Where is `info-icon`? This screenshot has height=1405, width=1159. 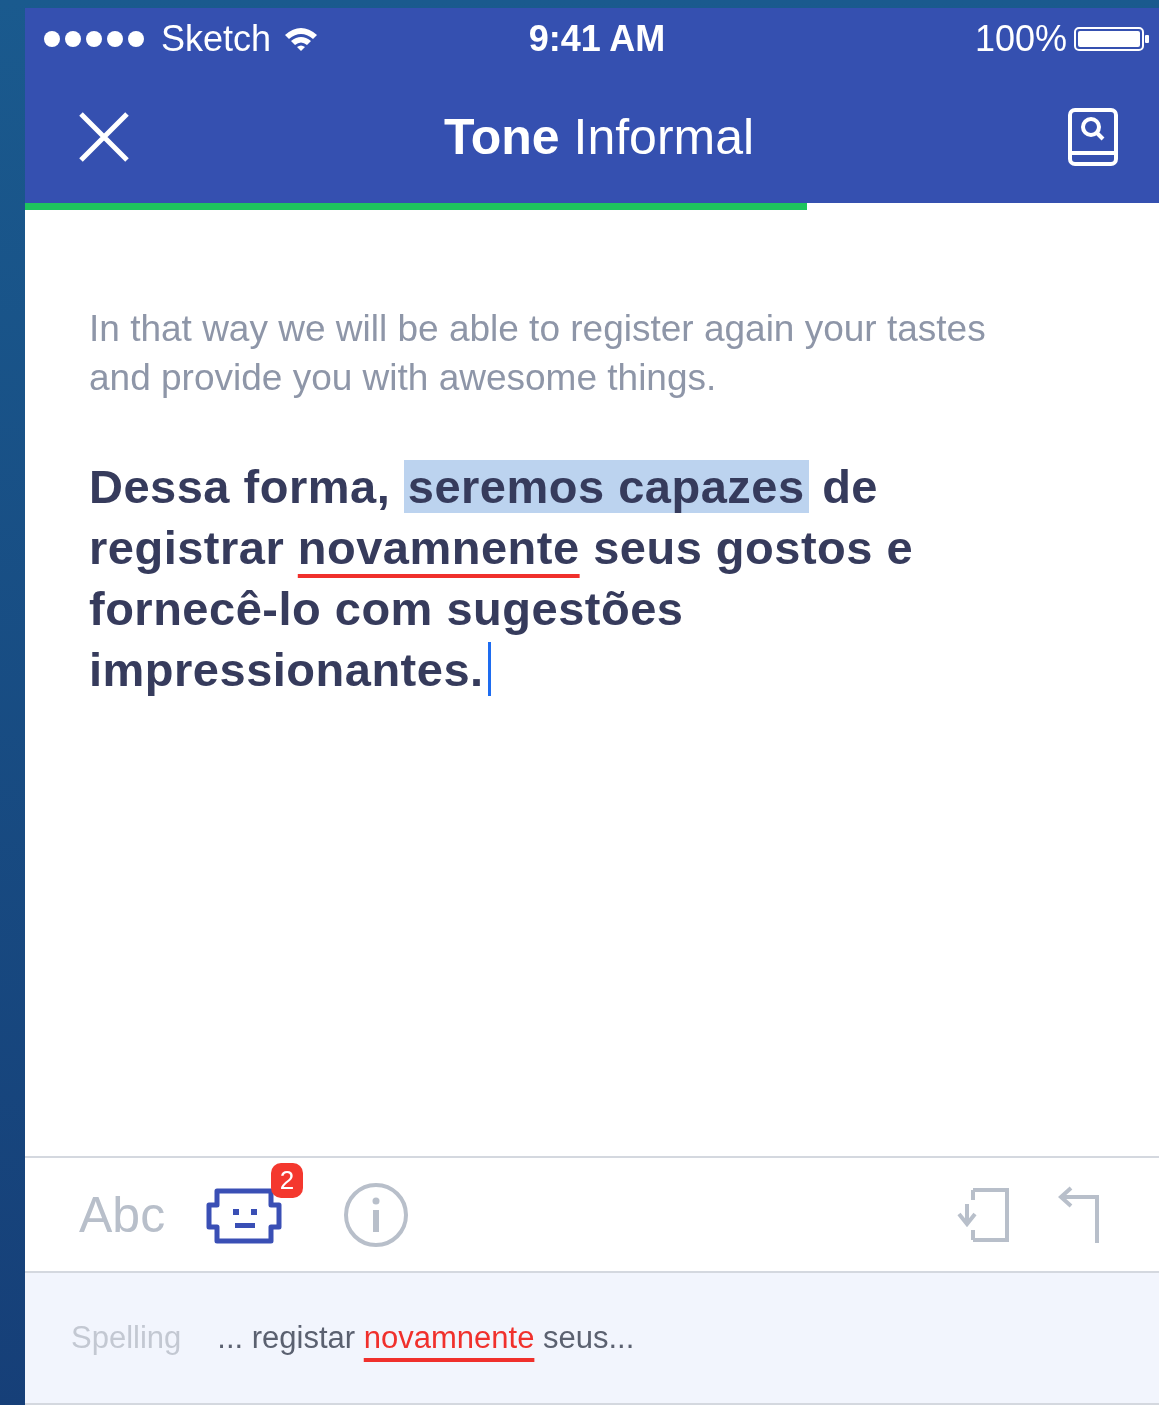
info-icon is located at coordinates (376, 1214).